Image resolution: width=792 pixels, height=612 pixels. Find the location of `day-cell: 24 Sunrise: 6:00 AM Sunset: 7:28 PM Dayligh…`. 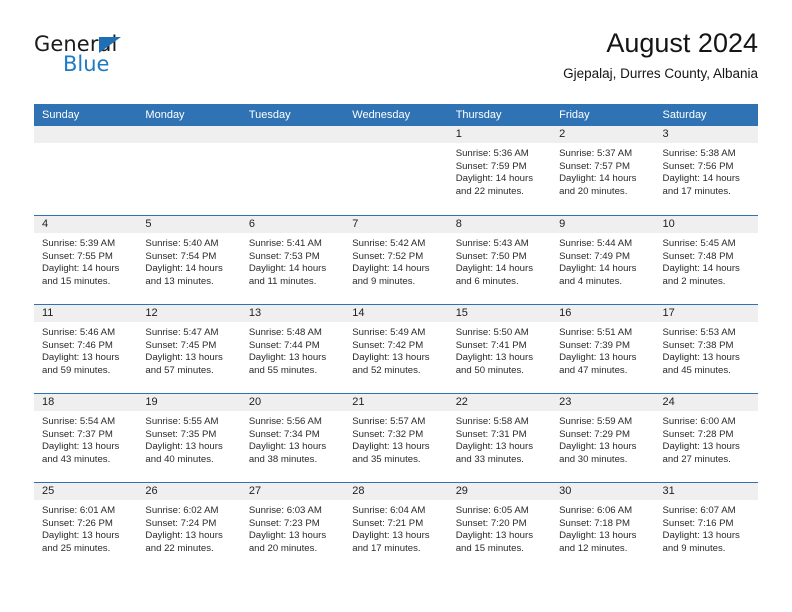

day-cell: 24 Sunrise: 6:00 AM Sunset: 7:28 PM Dayligh… is located at coordinates (706, 438).